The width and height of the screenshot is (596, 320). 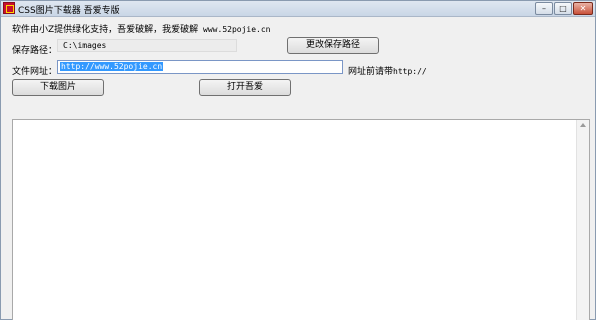 I want to click on change-save-path-button: 更改保存路径, so click(x=333, y=45).